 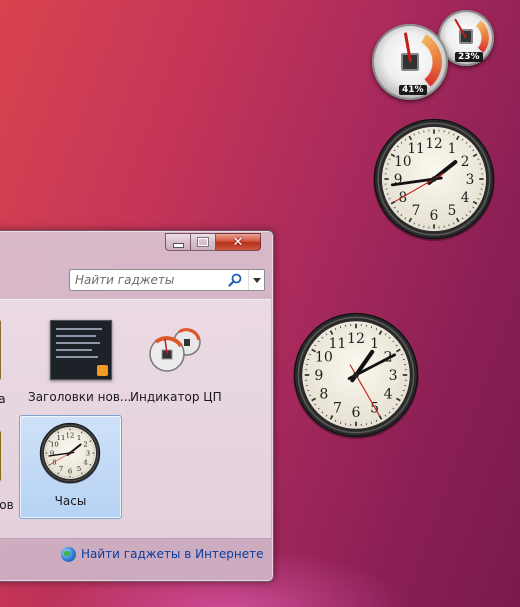 What do you see at coordinates (5, 370) in the screenshot?
I see `gadget-tile-partial-1: ка` at bounding box center [5, 370].